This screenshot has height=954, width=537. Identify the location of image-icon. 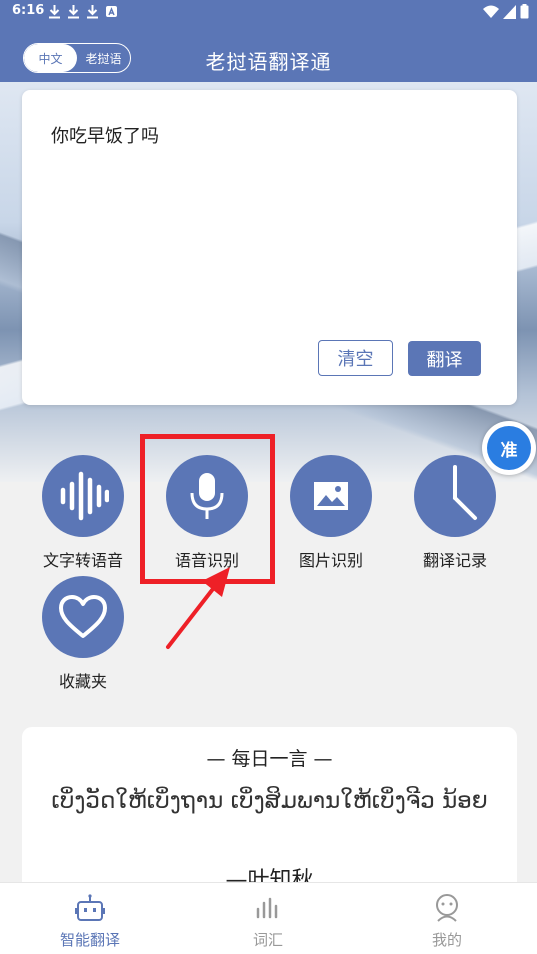
(331, 496).